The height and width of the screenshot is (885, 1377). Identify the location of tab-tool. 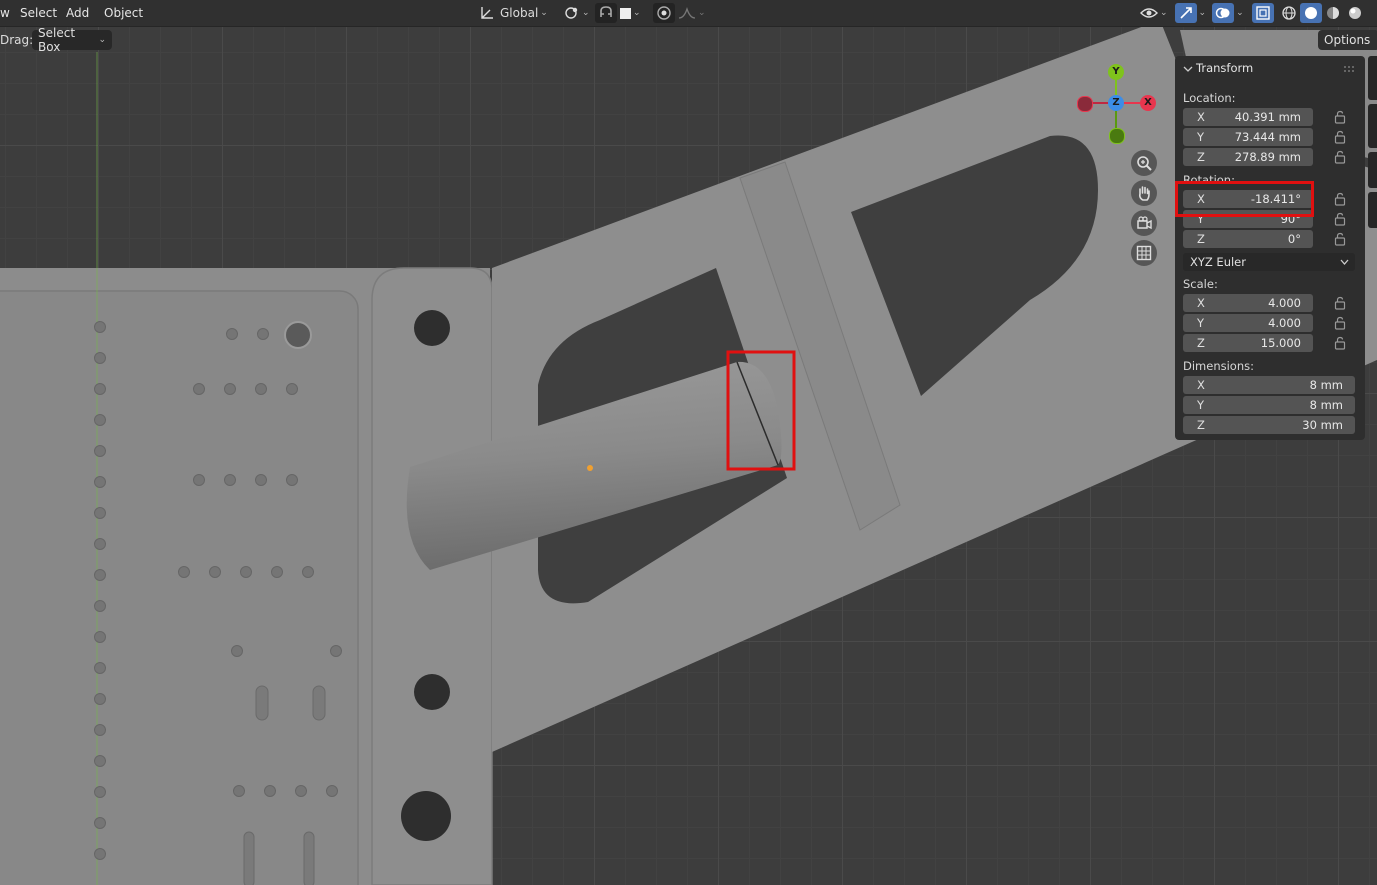
(1372, 126).